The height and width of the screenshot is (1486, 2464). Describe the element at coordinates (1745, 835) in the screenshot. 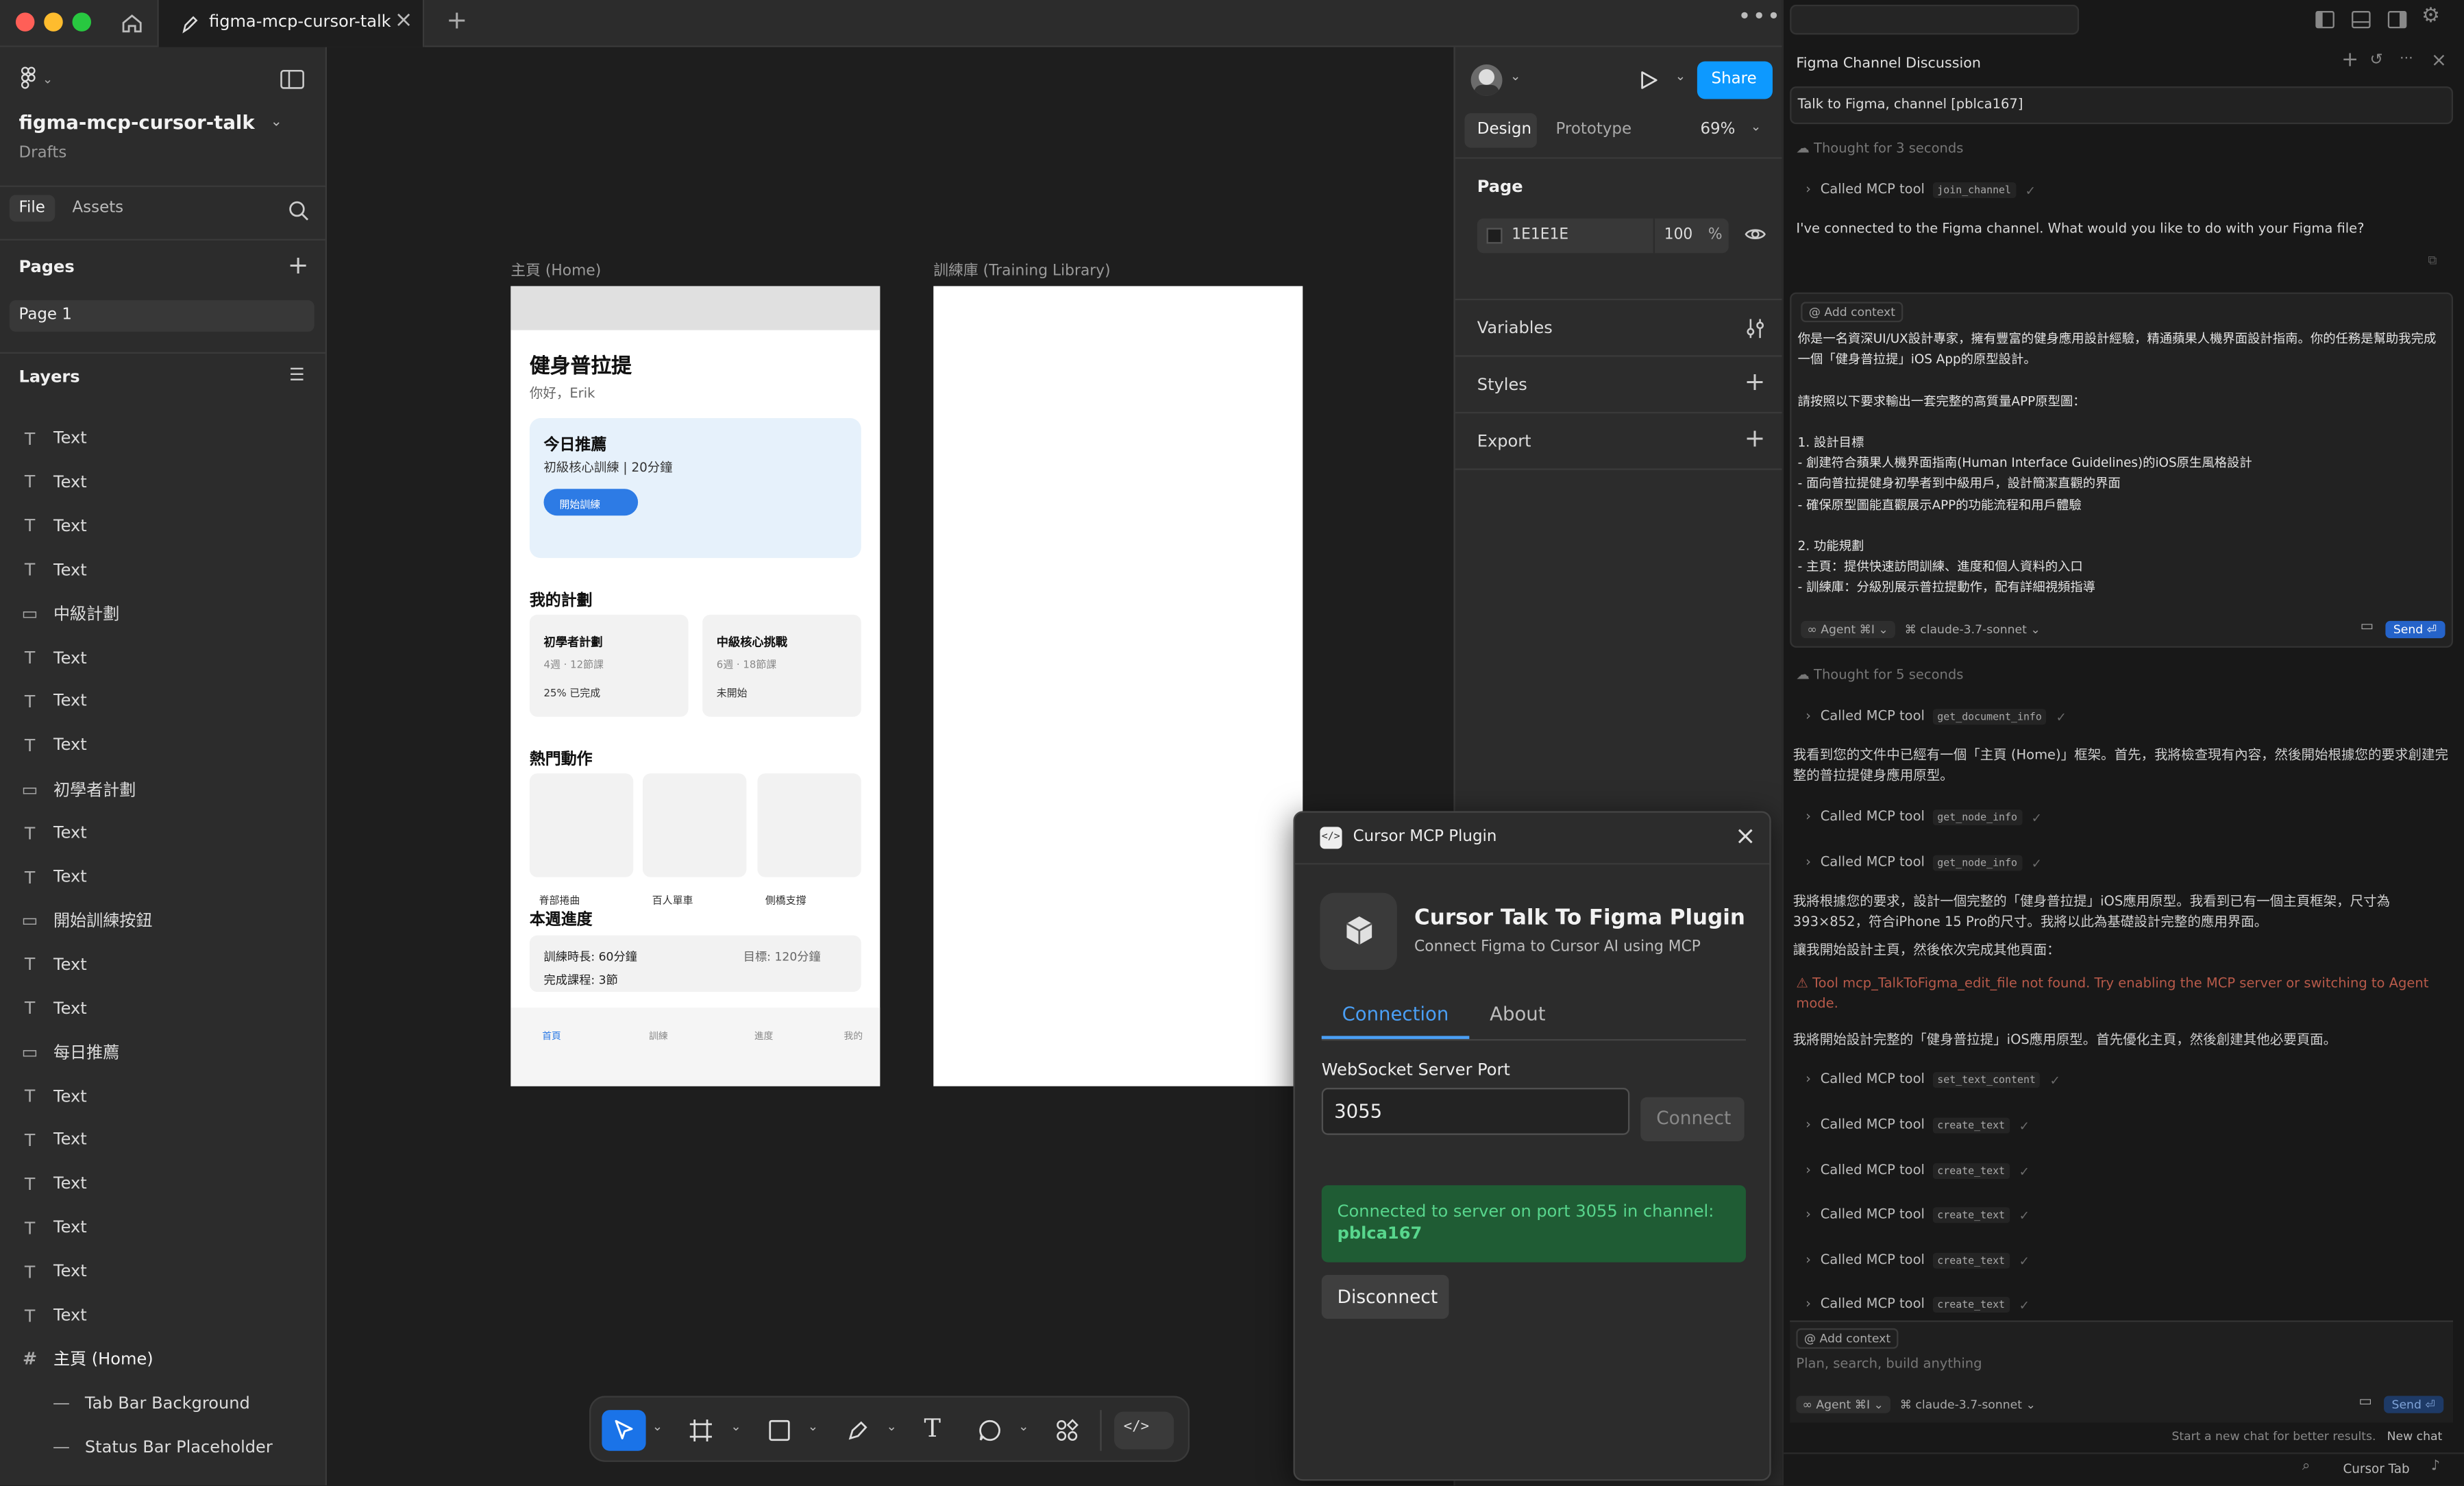

I see `close-icon: ×` at that location.